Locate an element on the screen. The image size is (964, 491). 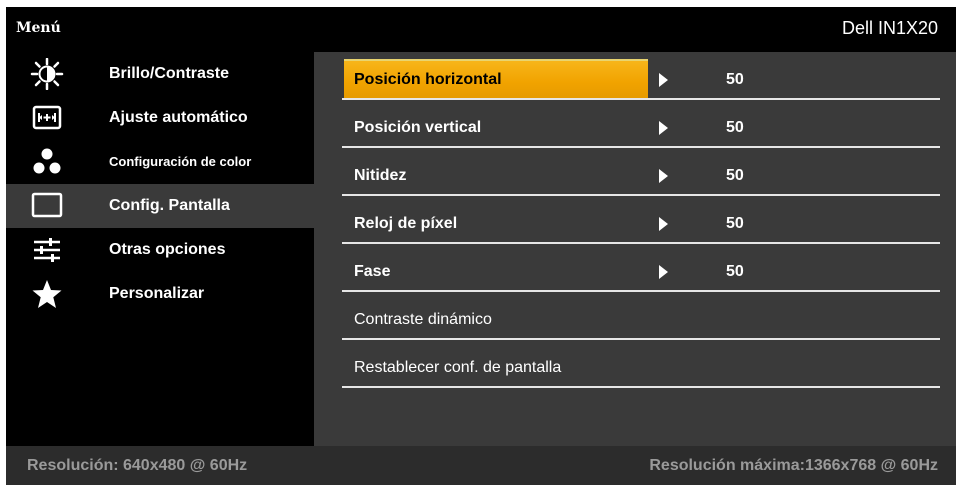
other-settings-icon is located at coordinates (47, 250).